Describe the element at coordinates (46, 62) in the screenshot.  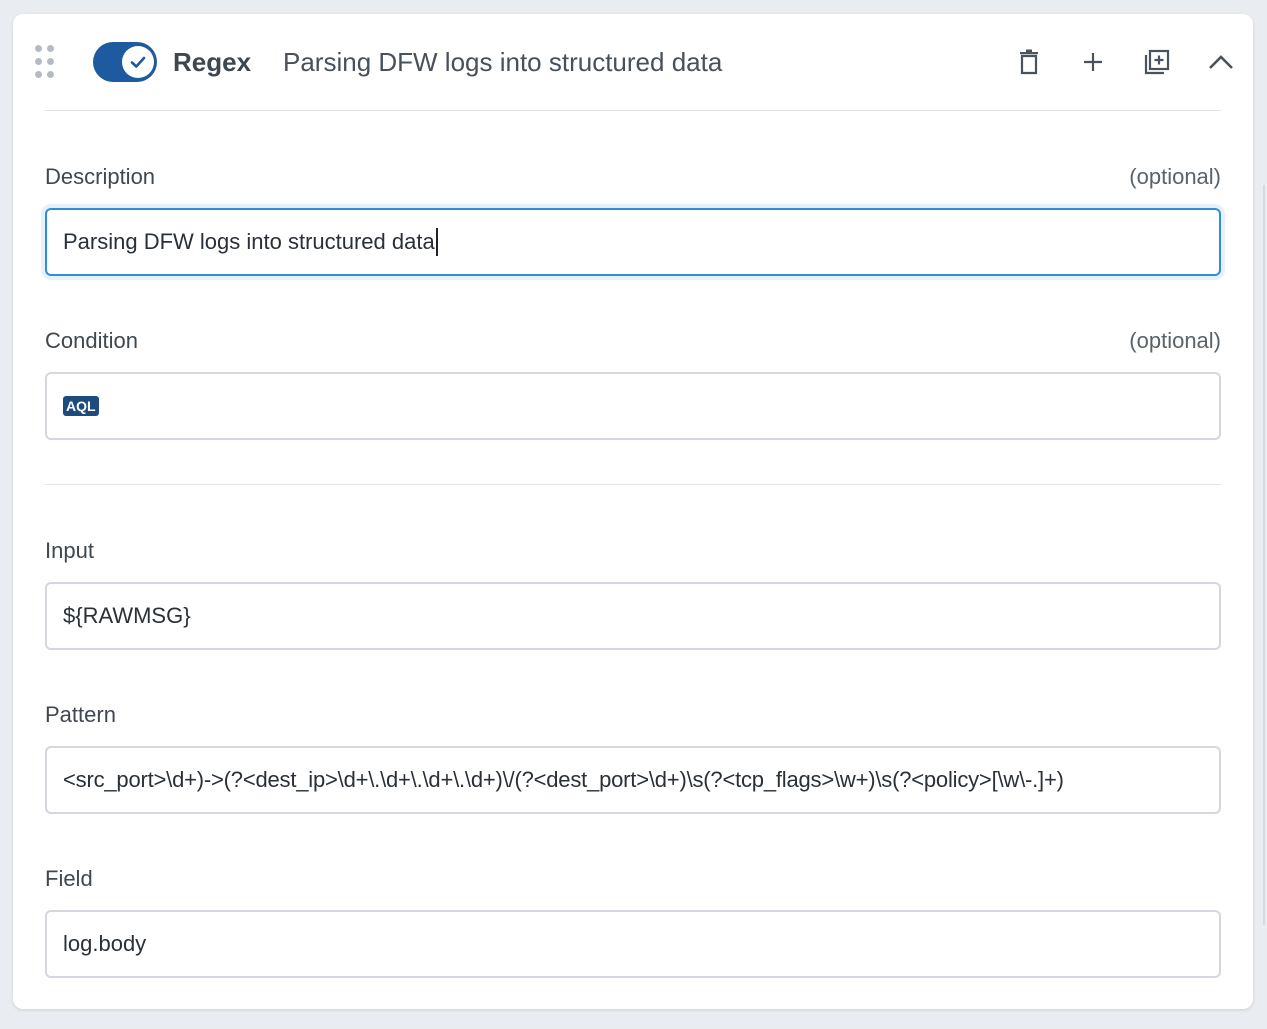
I see `drag-handle-icon` at that location.